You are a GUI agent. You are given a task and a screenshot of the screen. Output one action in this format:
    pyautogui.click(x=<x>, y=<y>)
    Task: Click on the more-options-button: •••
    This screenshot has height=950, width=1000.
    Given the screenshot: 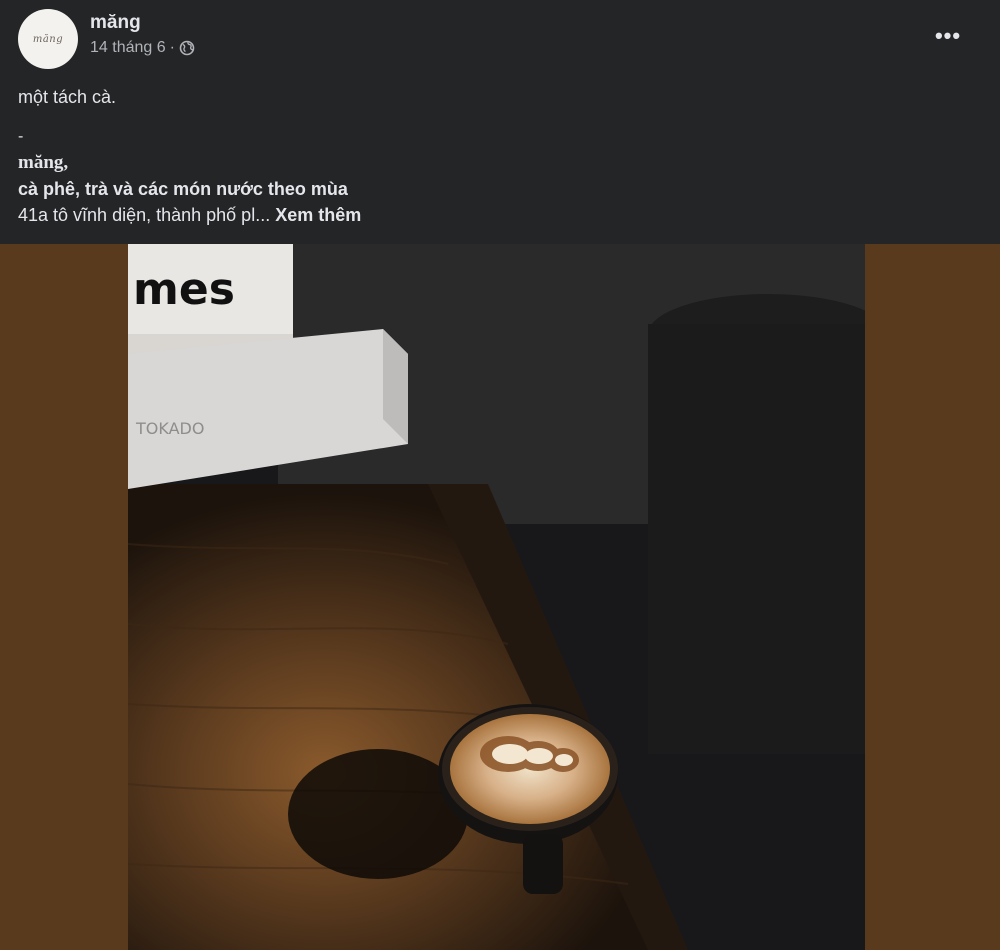 What is the action you would take?
    pyautogui.click(x=948, y=36)
    